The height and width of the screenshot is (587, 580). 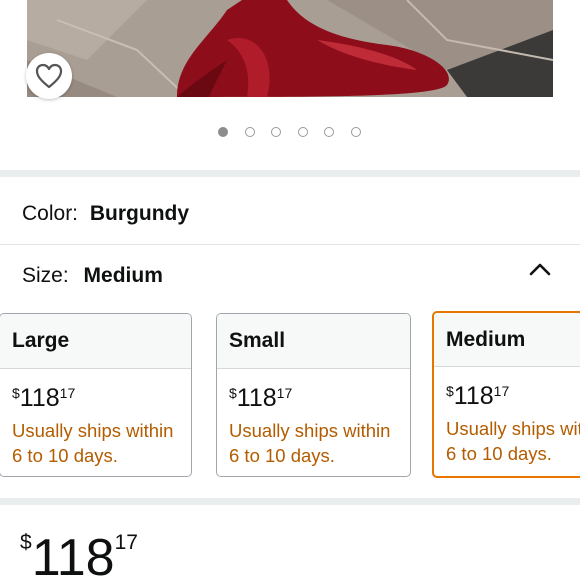 I want to click on size-row: Size: Medium, so click(x=292, y=277).